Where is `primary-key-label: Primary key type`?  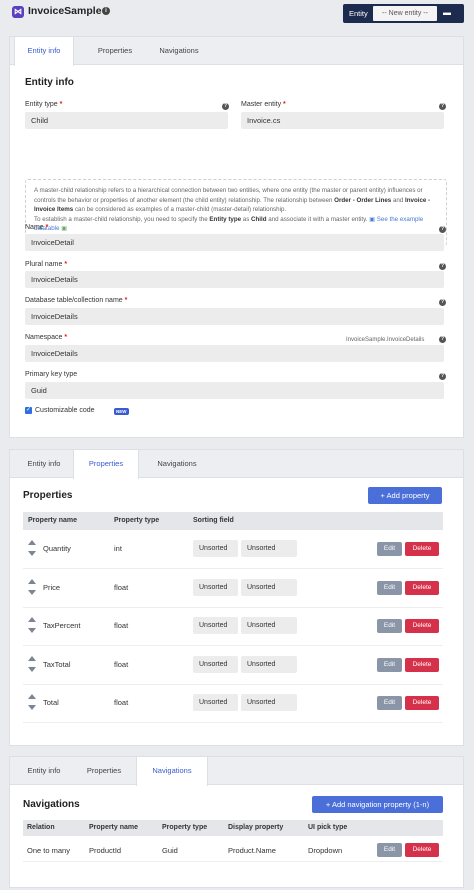 primary-key-label: Primary key type is located at coordinates (51, 374).